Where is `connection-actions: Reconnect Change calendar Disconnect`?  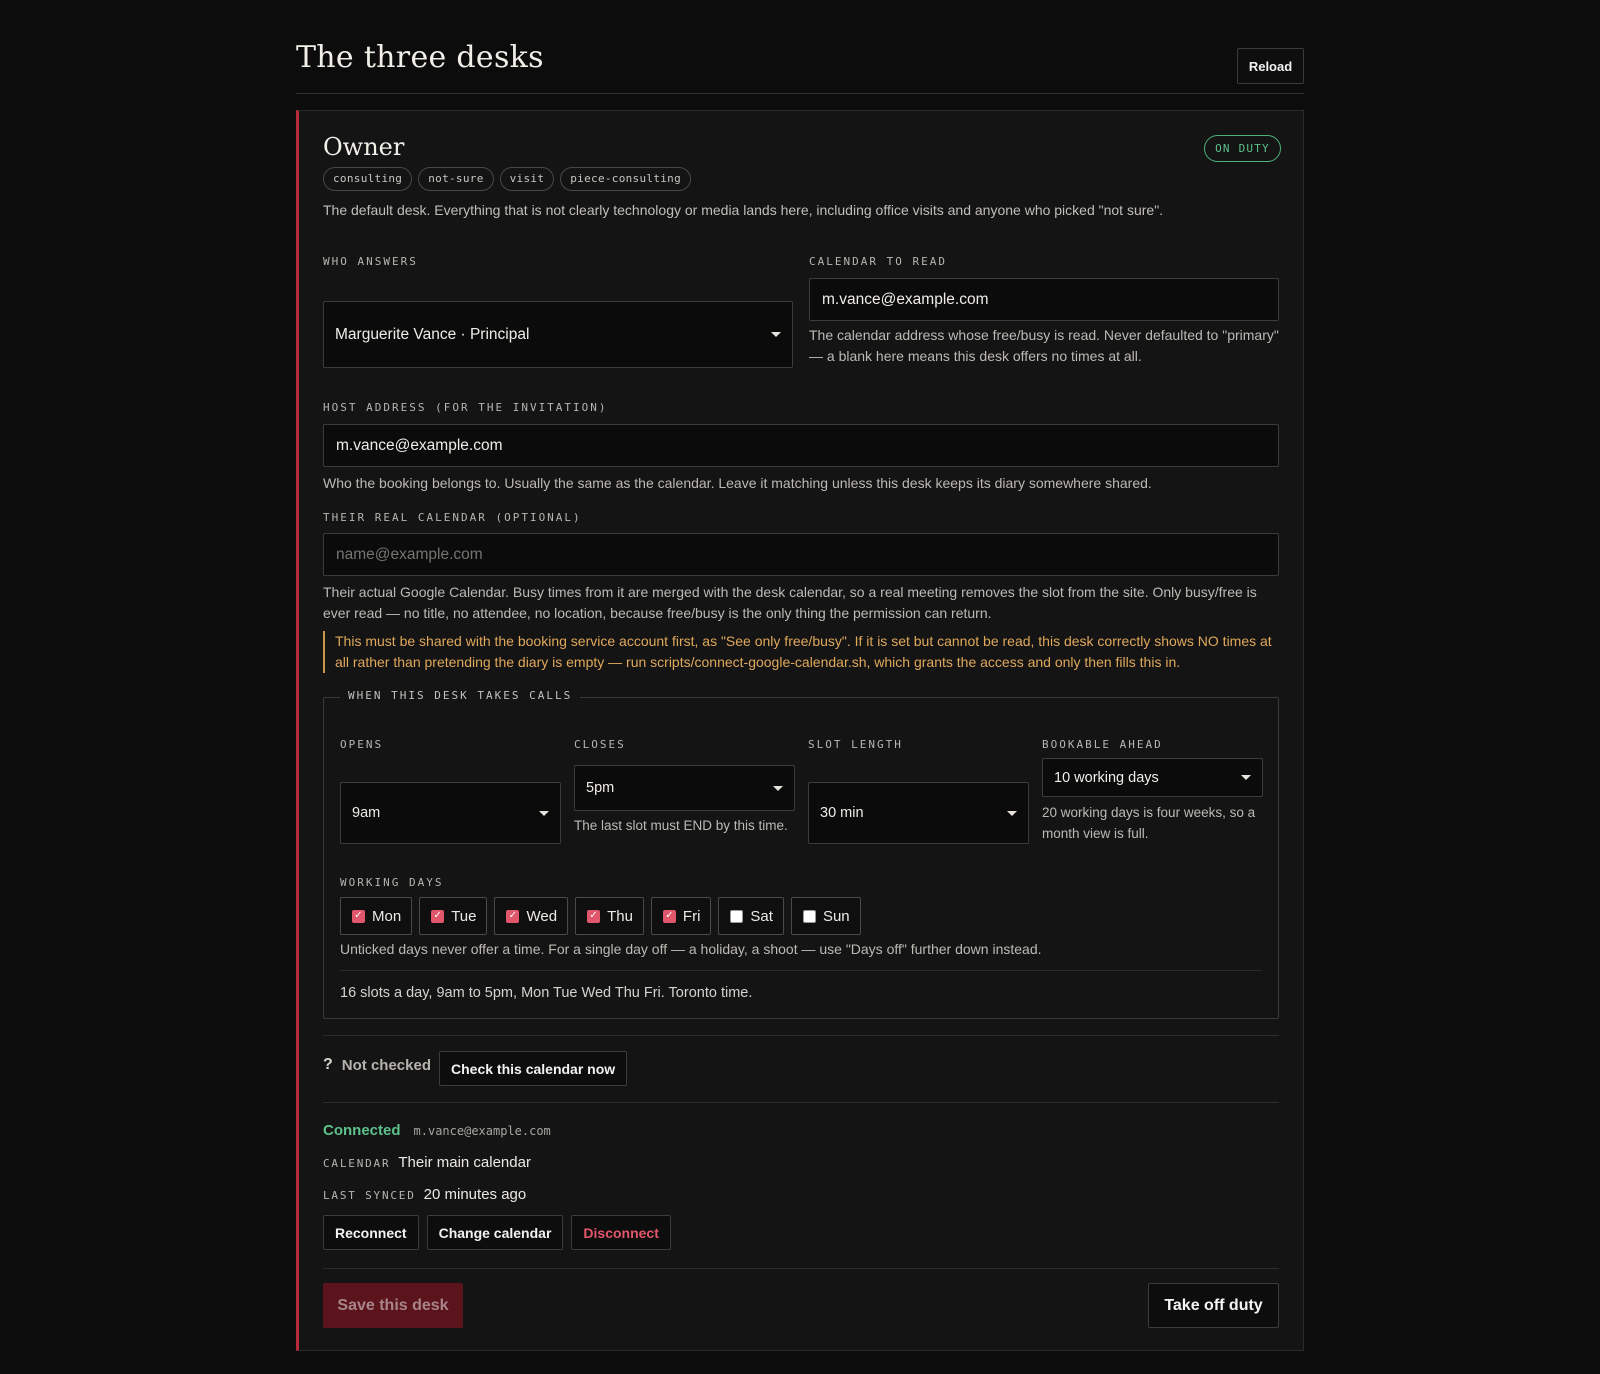
connection-actions: Reconnect Change calendar Disconnect is located at coordinates (497, 1232).